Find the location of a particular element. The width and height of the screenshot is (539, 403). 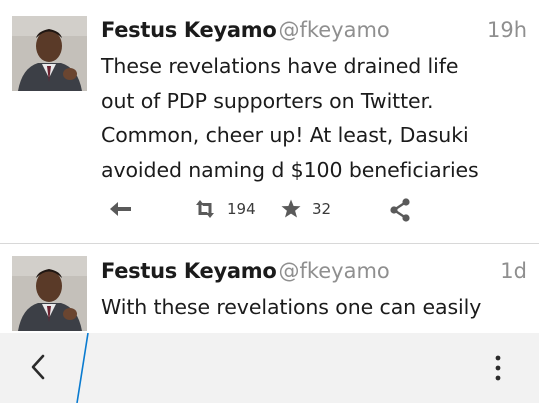

reply-icon is located at coordinates (120, 209).